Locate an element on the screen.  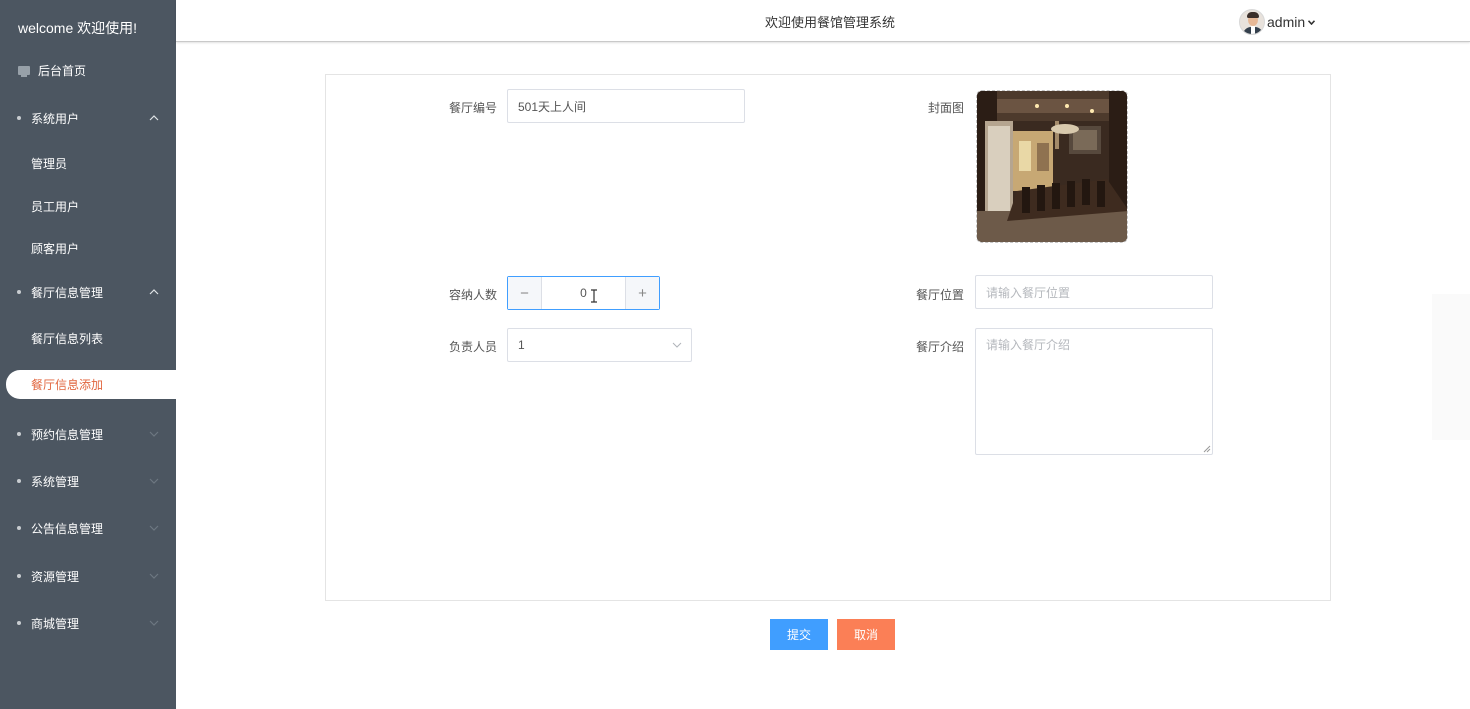
location-label: 餐厅位置 is located at coordinates (939, 295).